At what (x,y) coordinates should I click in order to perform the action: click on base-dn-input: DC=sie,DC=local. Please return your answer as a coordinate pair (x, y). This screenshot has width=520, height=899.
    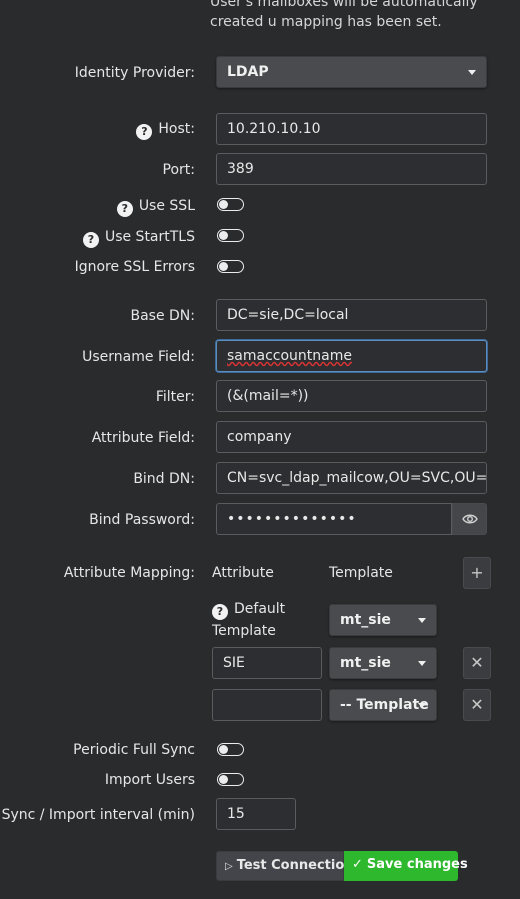
    Looking at the image, I should click on (351, 315).